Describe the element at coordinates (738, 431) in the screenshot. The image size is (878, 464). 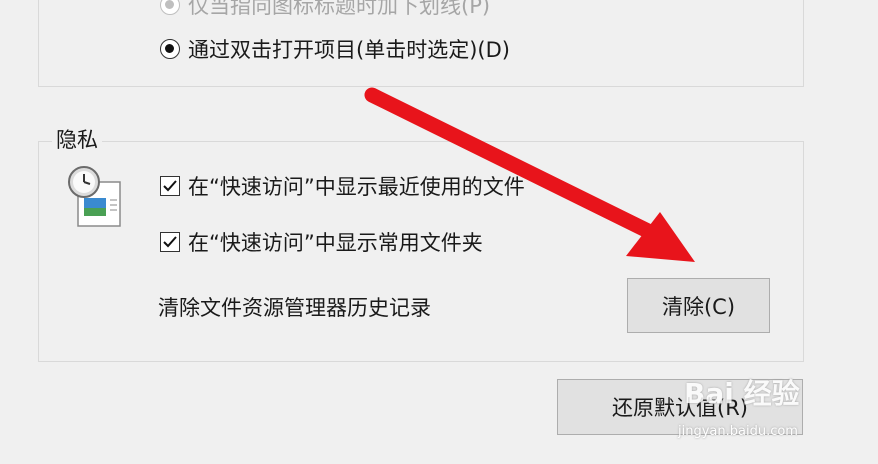
I see `baidu-watermark-url: jingyan.baidu.com` at that location.